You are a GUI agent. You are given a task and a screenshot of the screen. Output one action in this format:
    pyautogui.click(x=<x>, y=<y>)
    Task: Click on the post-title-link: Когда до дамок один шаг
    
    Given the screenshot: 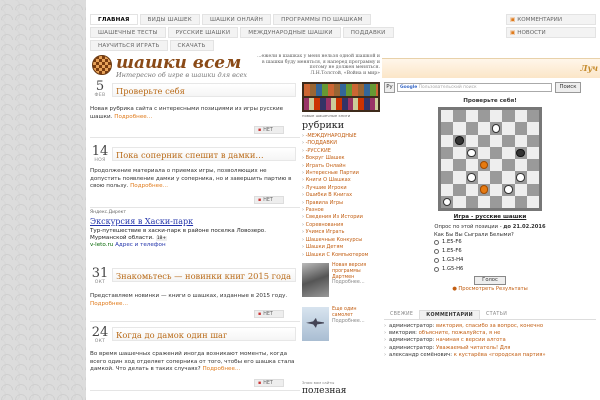 What is the action you would take?
    pyautogui.click(x=204, y=334)
    